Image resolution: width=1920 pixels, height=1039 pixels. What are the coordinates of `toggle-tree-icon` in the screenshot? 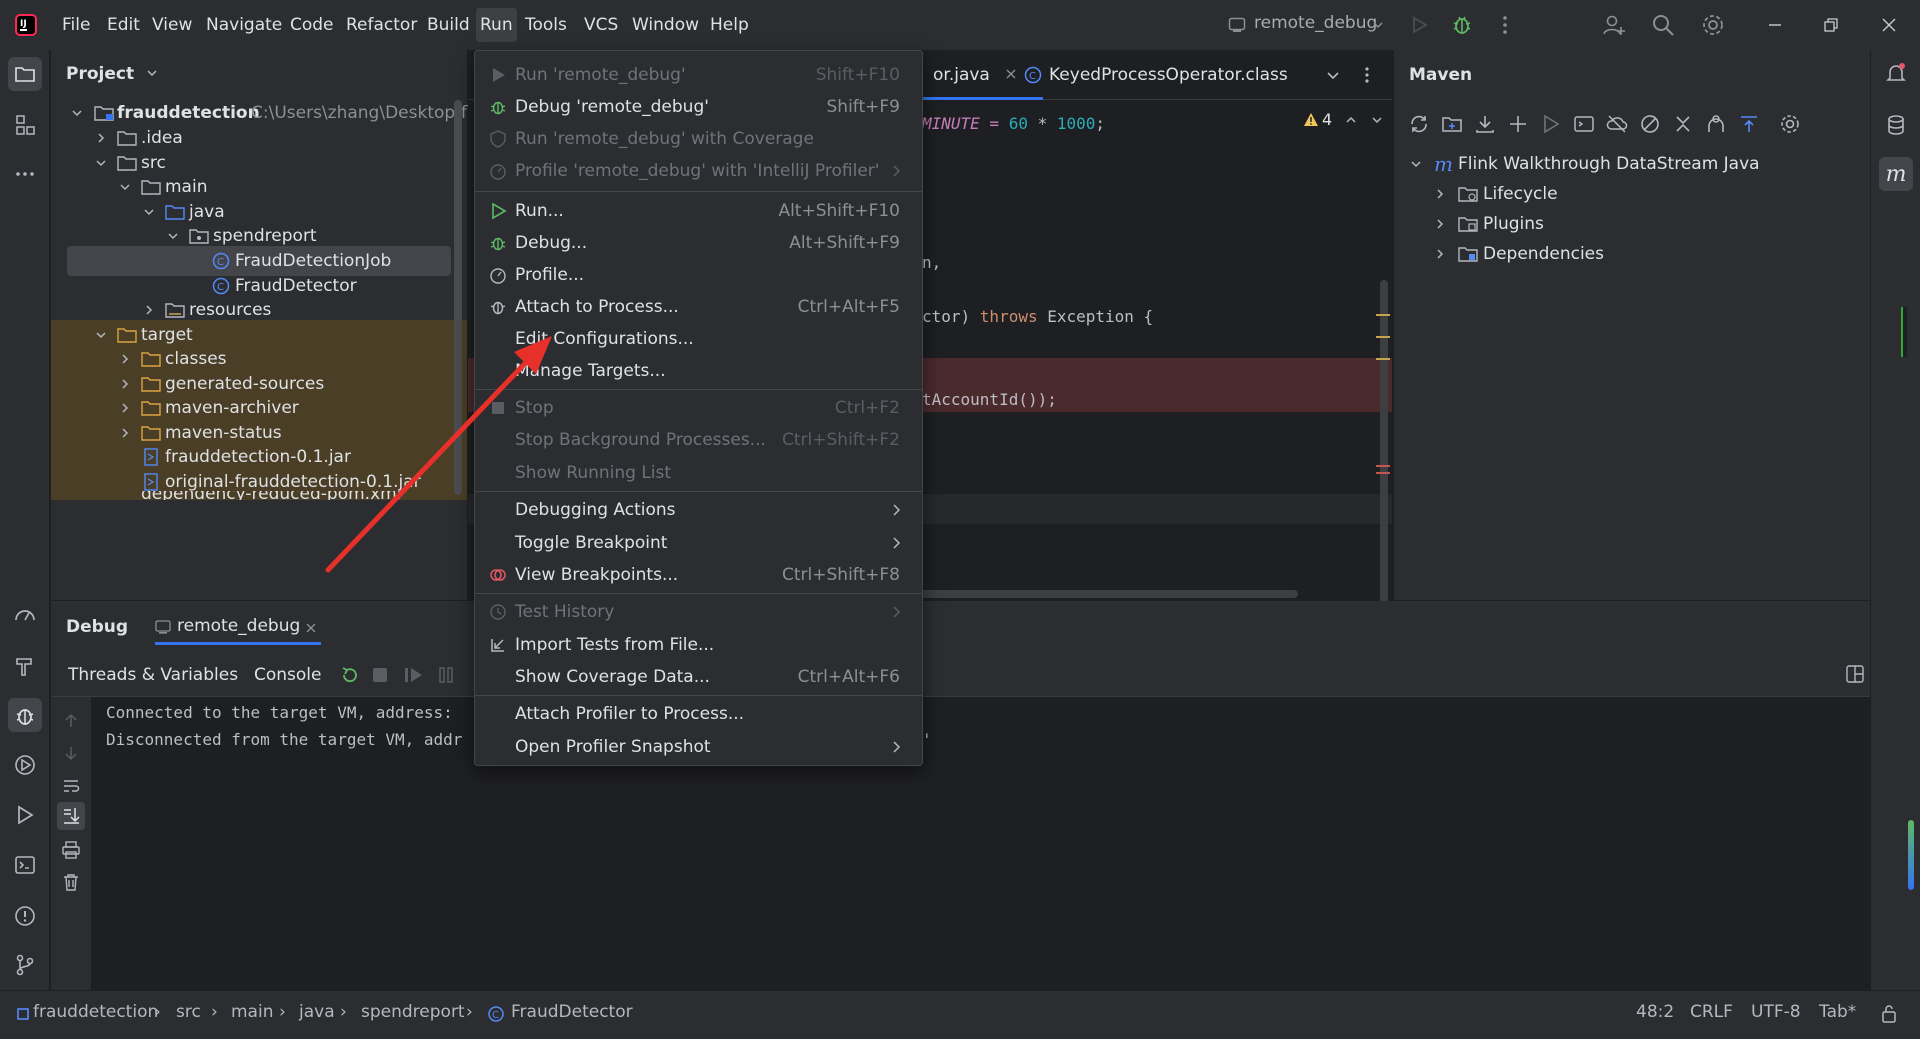 It's located at (1749, 124).